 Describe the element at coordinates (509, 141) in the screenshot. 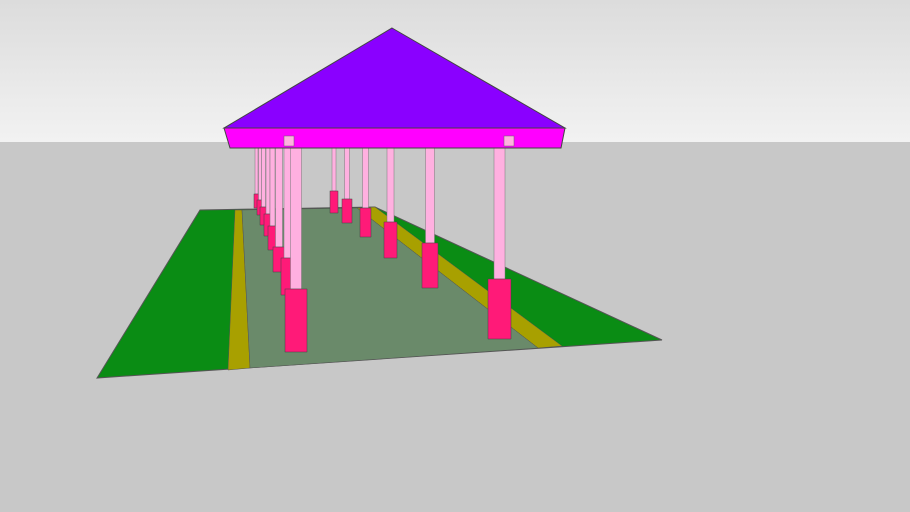

I see `roof-bracket-right` at that location.